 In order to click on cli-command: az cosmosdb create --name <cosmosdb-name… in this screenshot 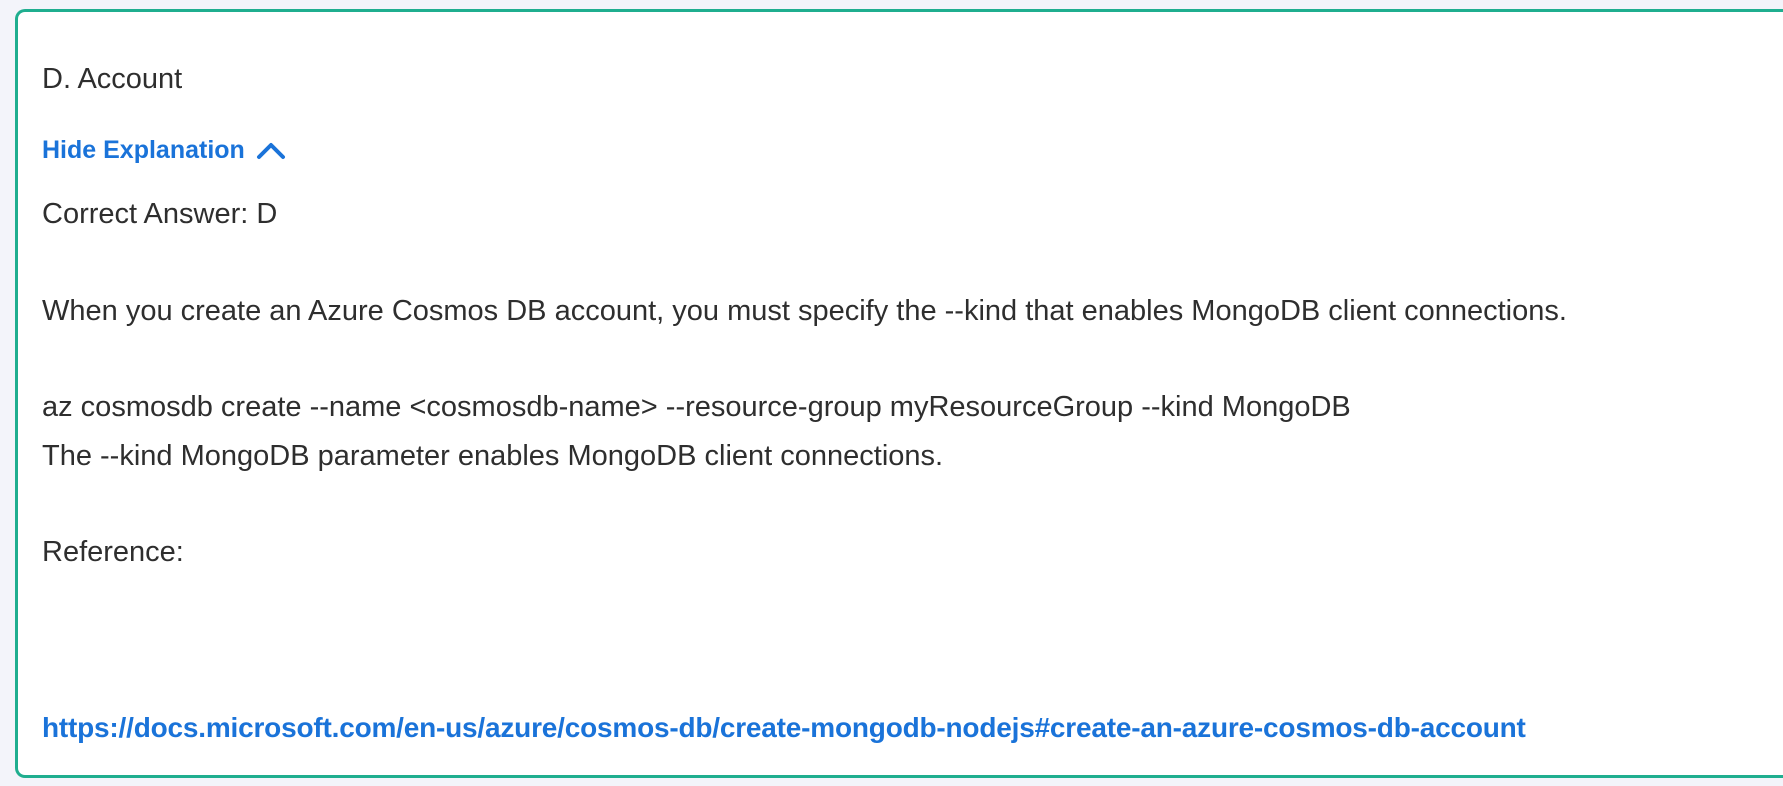, I will do `click(696, 407)`.